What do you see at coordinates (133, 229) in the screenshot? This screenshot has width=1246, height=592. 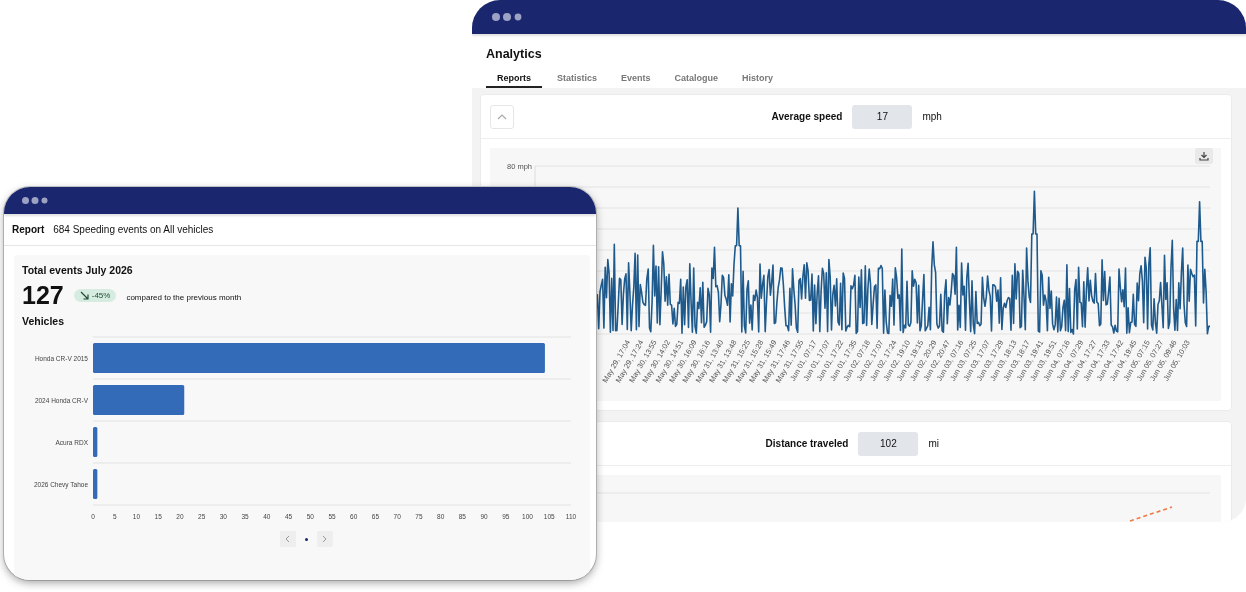 I see `report-title: 684 Speeding events on All vehicles` at bounding box center [133, 229].